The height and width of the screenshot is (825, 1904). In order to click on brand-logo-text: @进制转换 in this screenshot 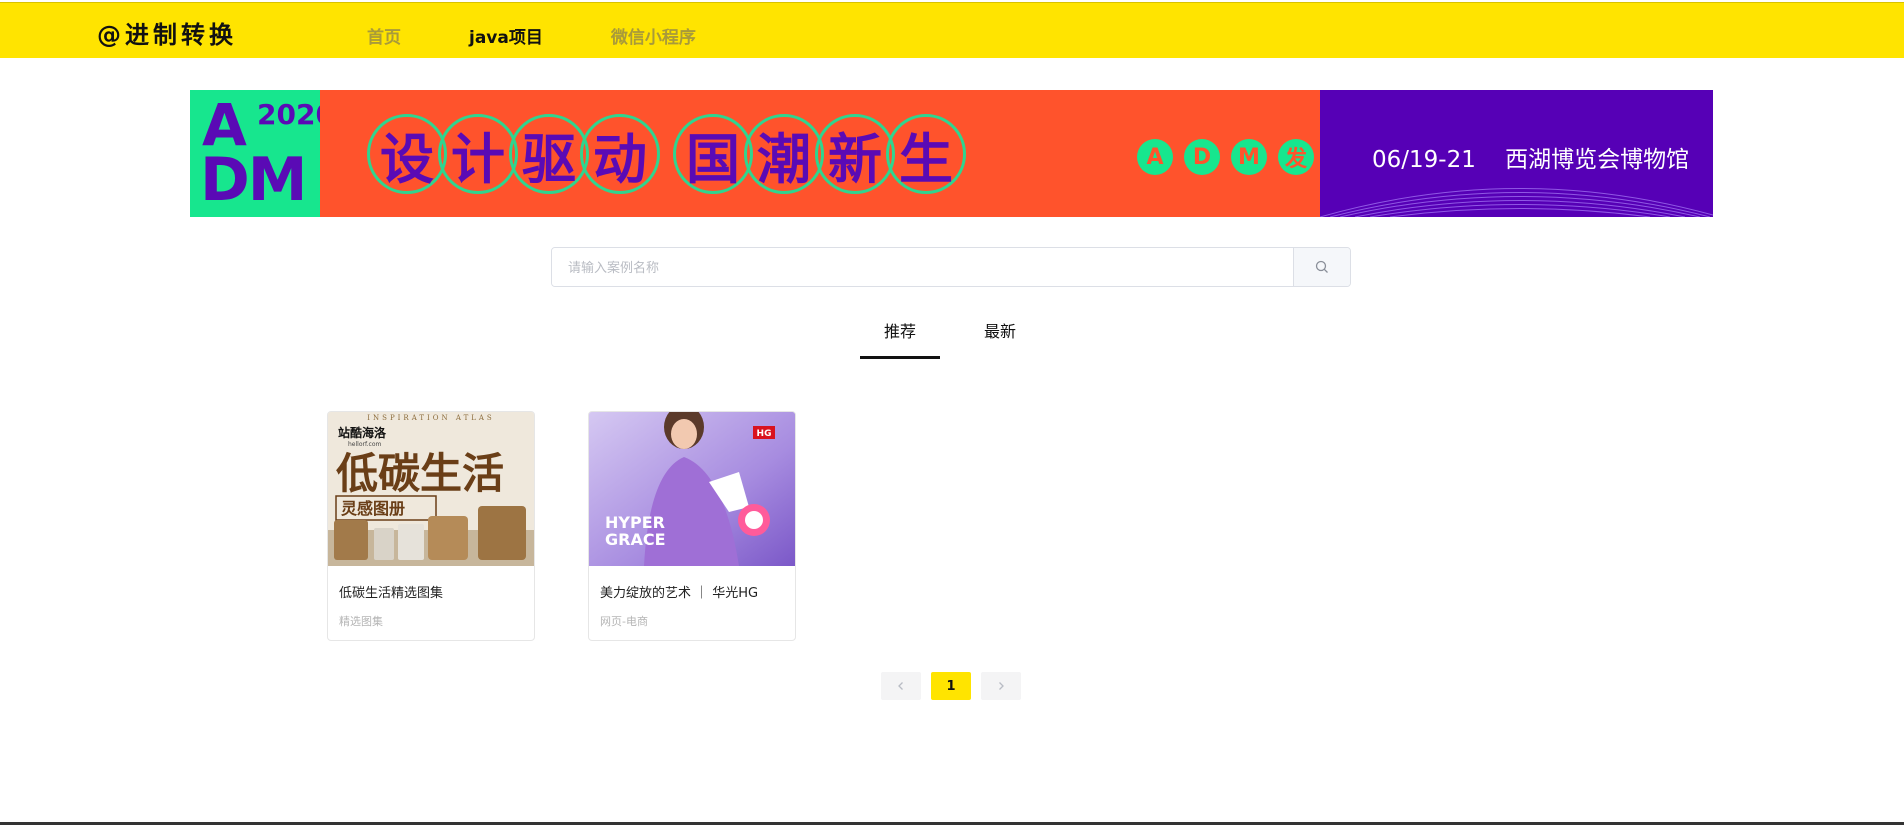, I will do `click(167, 32)`.